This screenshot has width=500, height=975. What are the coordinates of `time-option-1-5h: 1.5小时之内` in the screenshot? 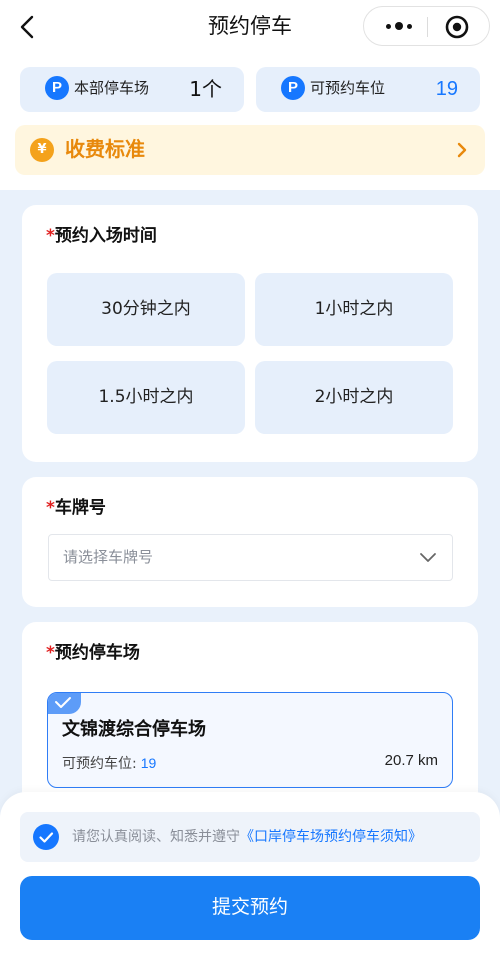 It's located at (146, 397).